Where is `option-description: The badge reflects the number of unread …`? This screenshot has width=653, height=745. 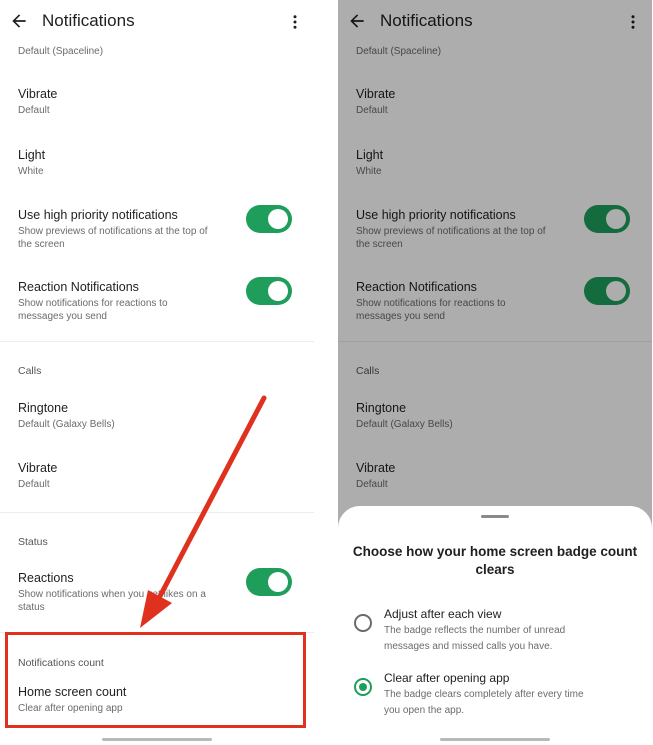 option-description: The badge reflects the number of unread … is located at coordinates (475, 638).